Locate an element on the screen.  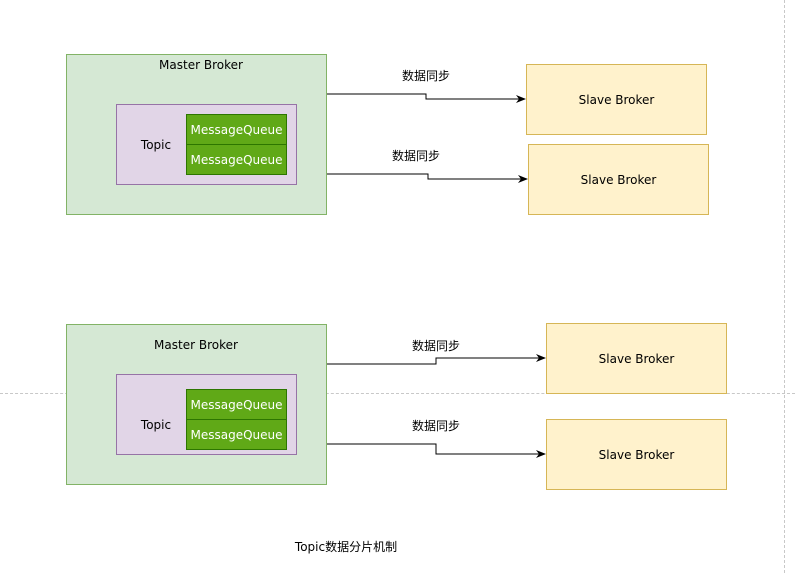
topic-2-label: Topic is located at coordinates (156, 425).